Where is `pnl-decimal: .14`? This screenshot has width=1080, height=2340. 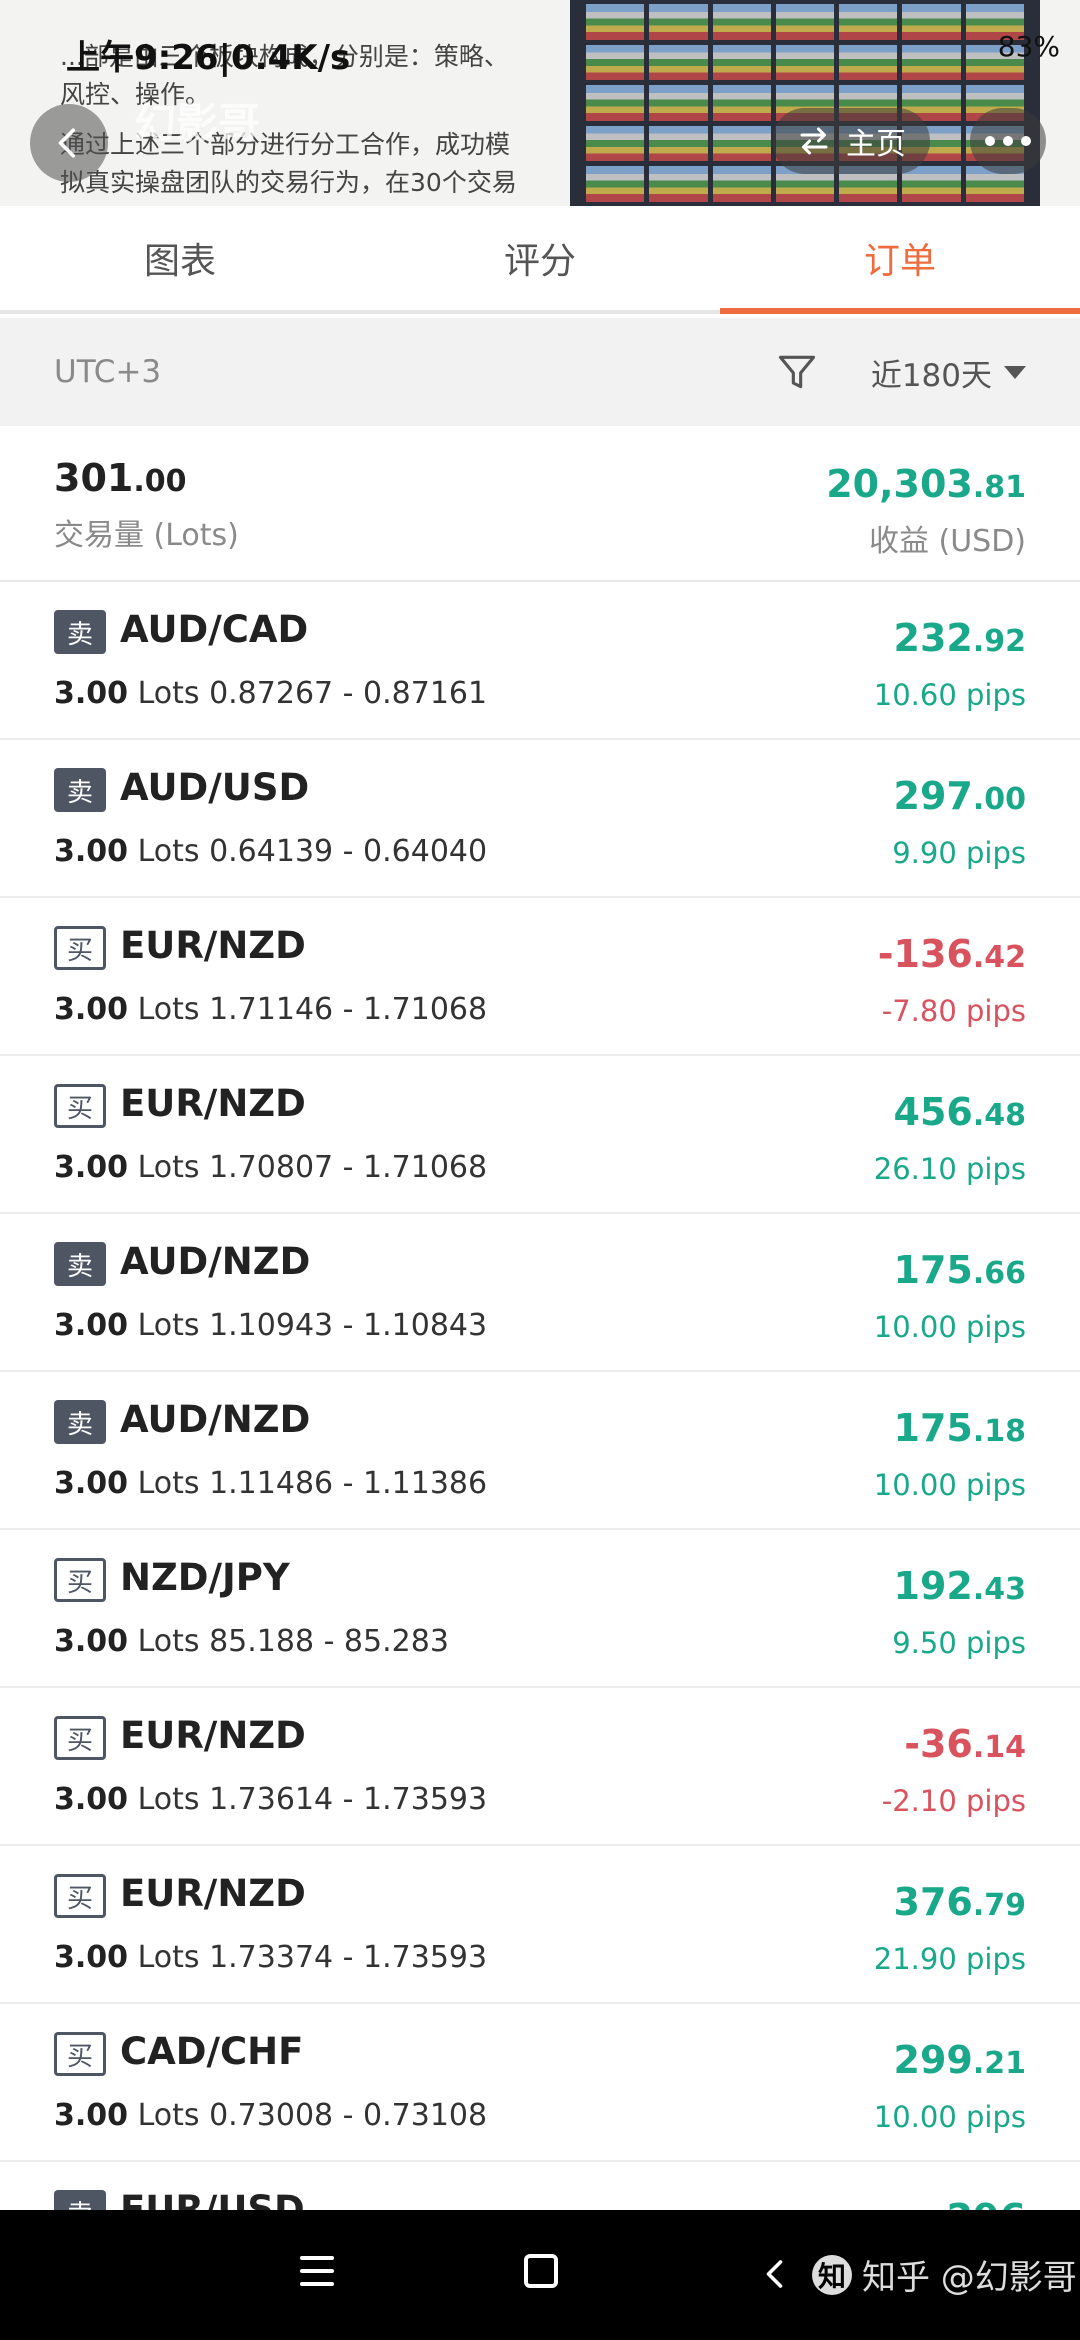
pnl-decimal: .14 is located at coordinates (999, 1747).